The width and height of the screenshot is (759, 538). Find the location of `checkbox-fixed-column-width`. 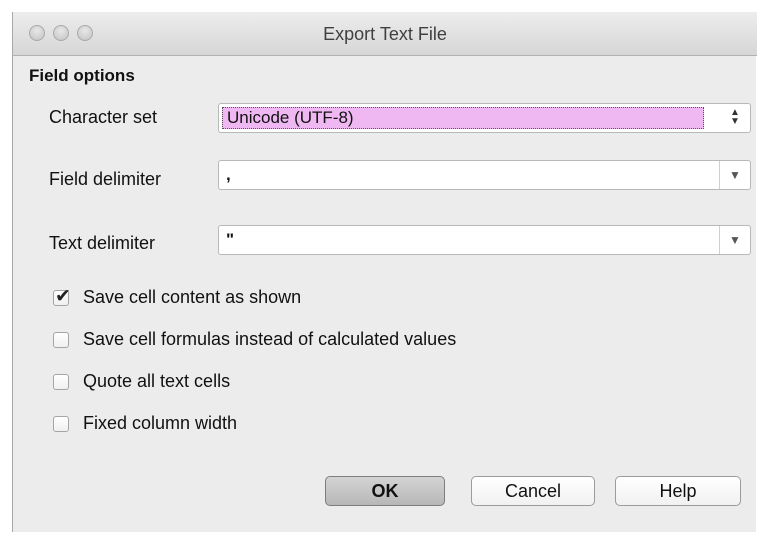

checkbox-fixed-column-width is located at coordinates (61, 424).